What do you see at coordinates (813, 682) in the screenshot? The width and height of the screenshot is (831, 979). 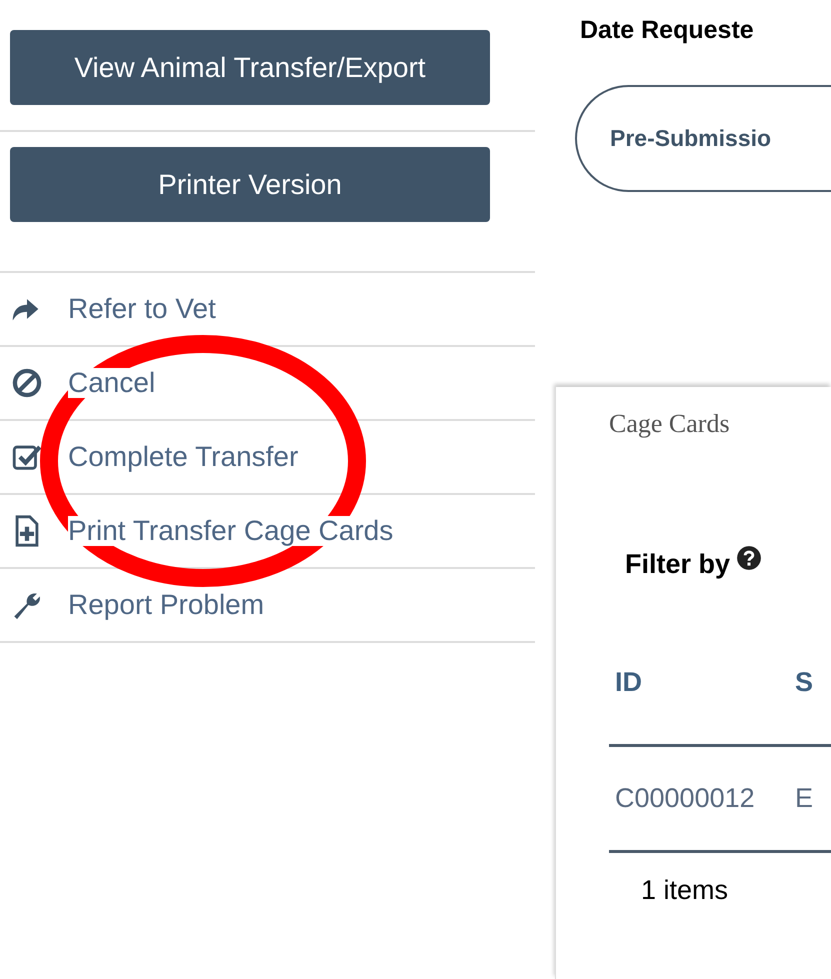 I see `column-header: S` at bounding box center [813, 682].